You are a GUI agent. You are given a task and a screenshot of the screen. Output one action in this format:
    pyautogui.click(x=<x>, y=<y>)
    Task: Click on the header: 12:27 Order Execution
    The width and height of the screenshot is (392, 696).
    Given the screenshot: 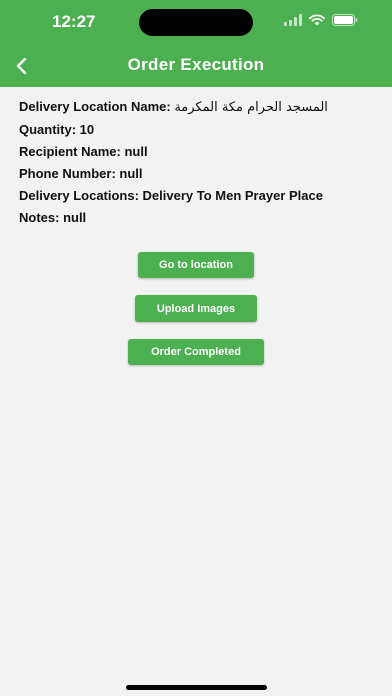 What is the action you would take?
    pyautogui.click(x=196, y=43)
    